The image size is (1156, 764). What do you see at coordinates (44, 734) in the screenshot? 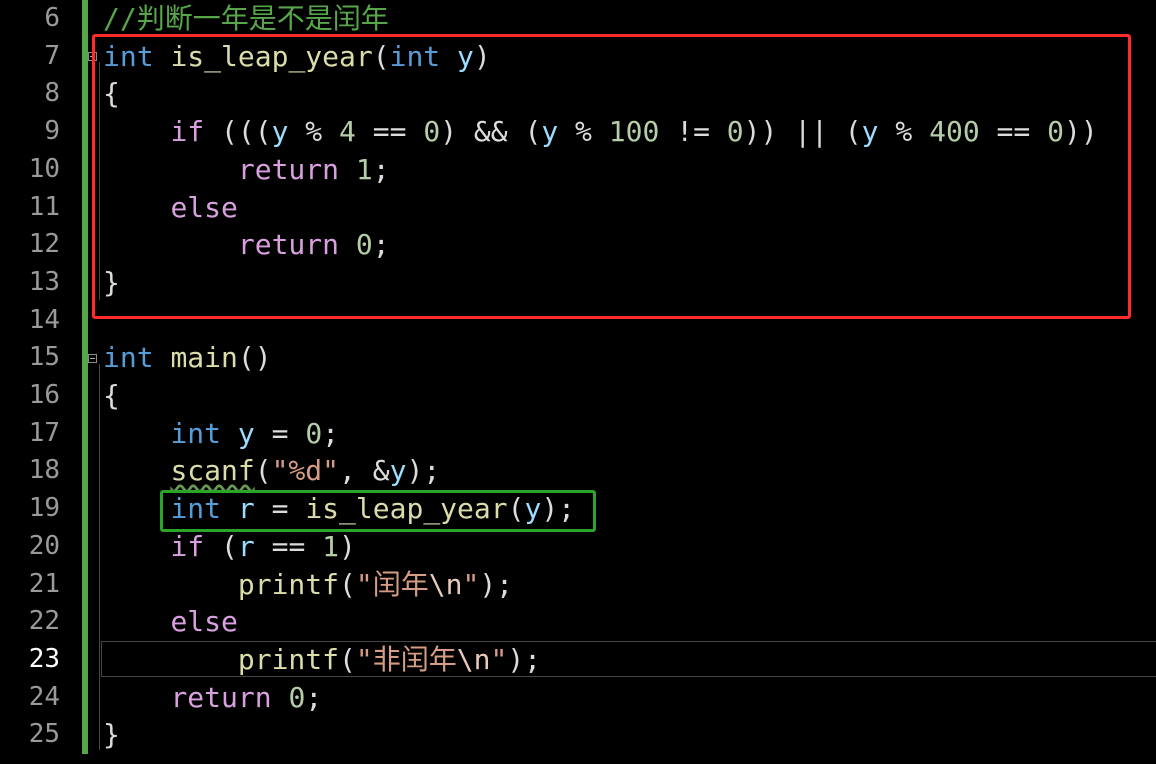
I see `line-number: 25` at bounding box center [44, 734].